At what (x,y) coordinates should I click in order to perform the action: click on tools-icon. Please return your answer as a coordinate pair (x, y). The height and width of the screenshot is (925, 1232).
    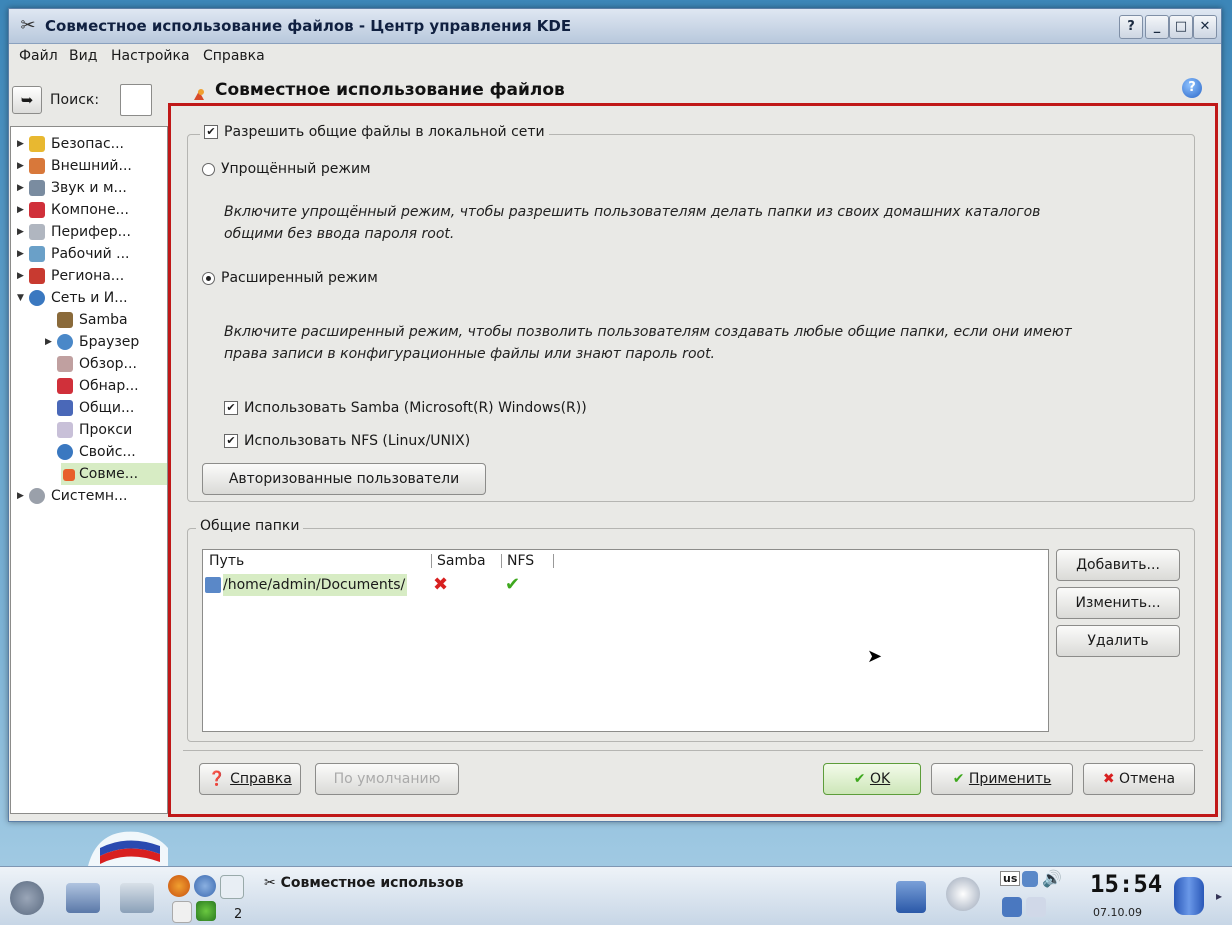
    Looking at the image, I should click on (232, 887).